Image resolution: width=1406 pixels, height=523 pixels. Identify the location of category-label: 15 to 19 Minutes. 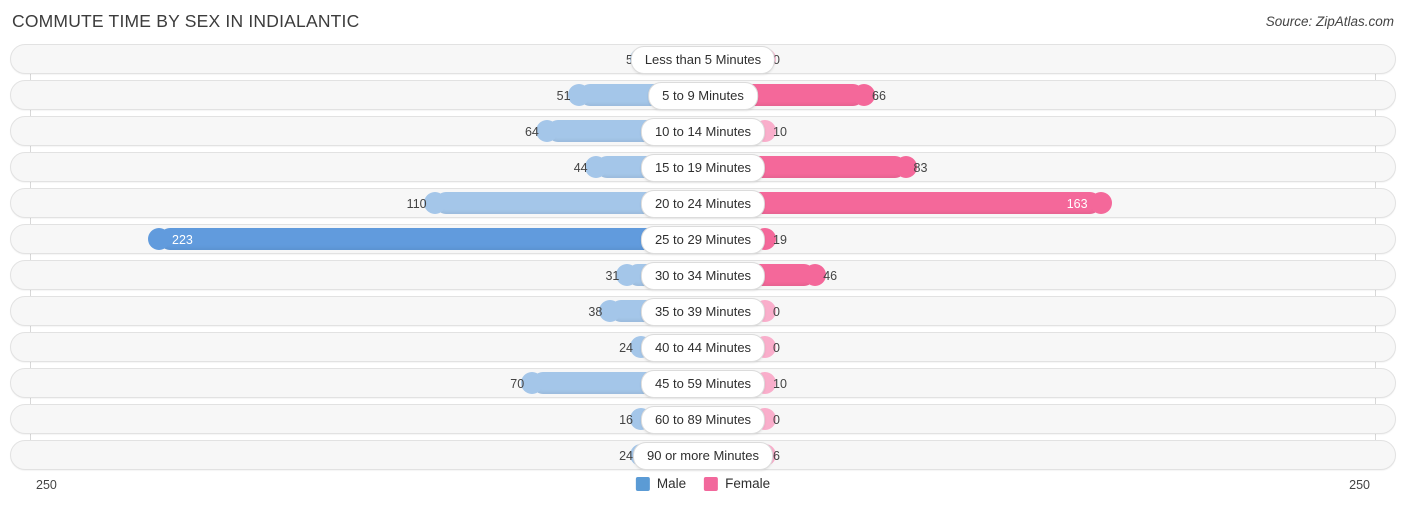
(703, 168).